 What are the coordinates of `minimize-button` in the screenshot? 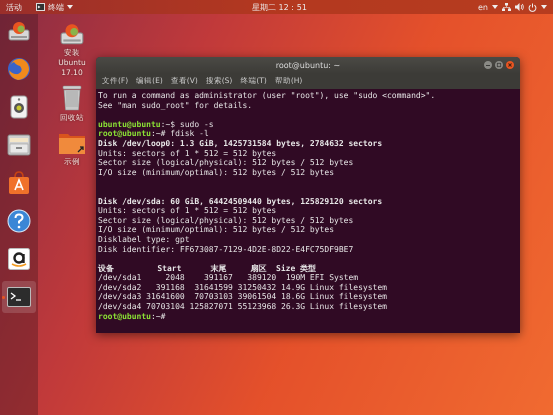 It's located at (488, 65).